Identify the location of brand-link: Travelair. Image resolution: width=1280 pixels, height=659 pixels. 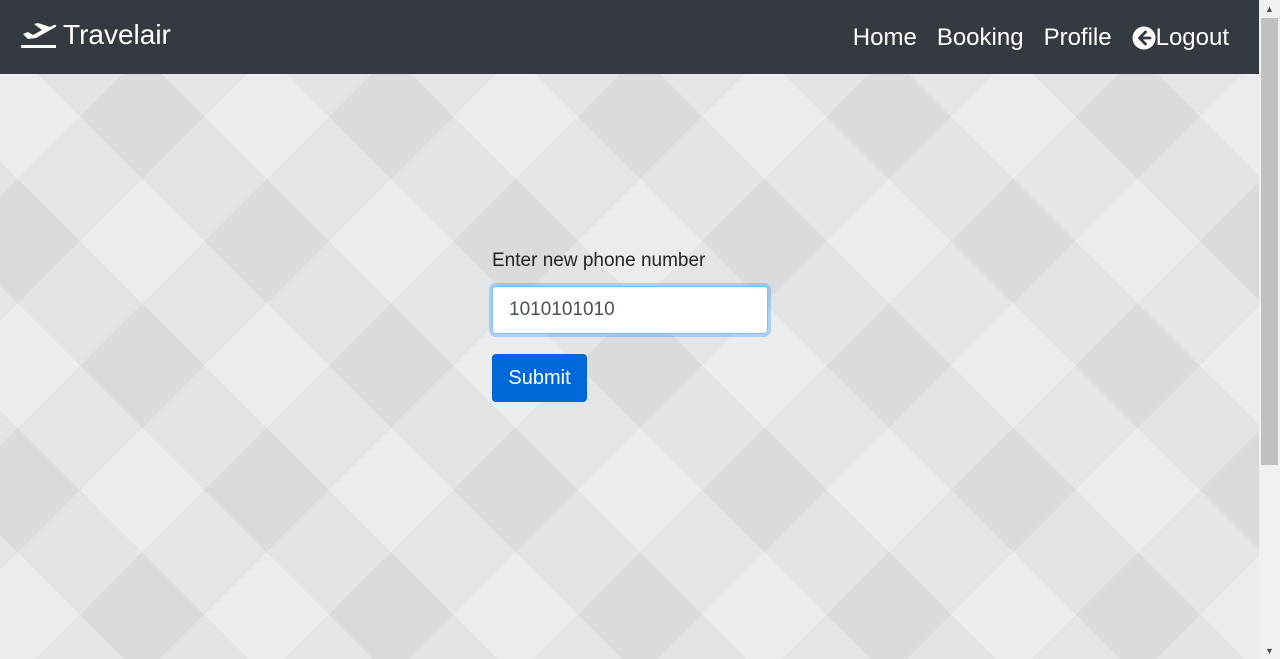
(95, 35).